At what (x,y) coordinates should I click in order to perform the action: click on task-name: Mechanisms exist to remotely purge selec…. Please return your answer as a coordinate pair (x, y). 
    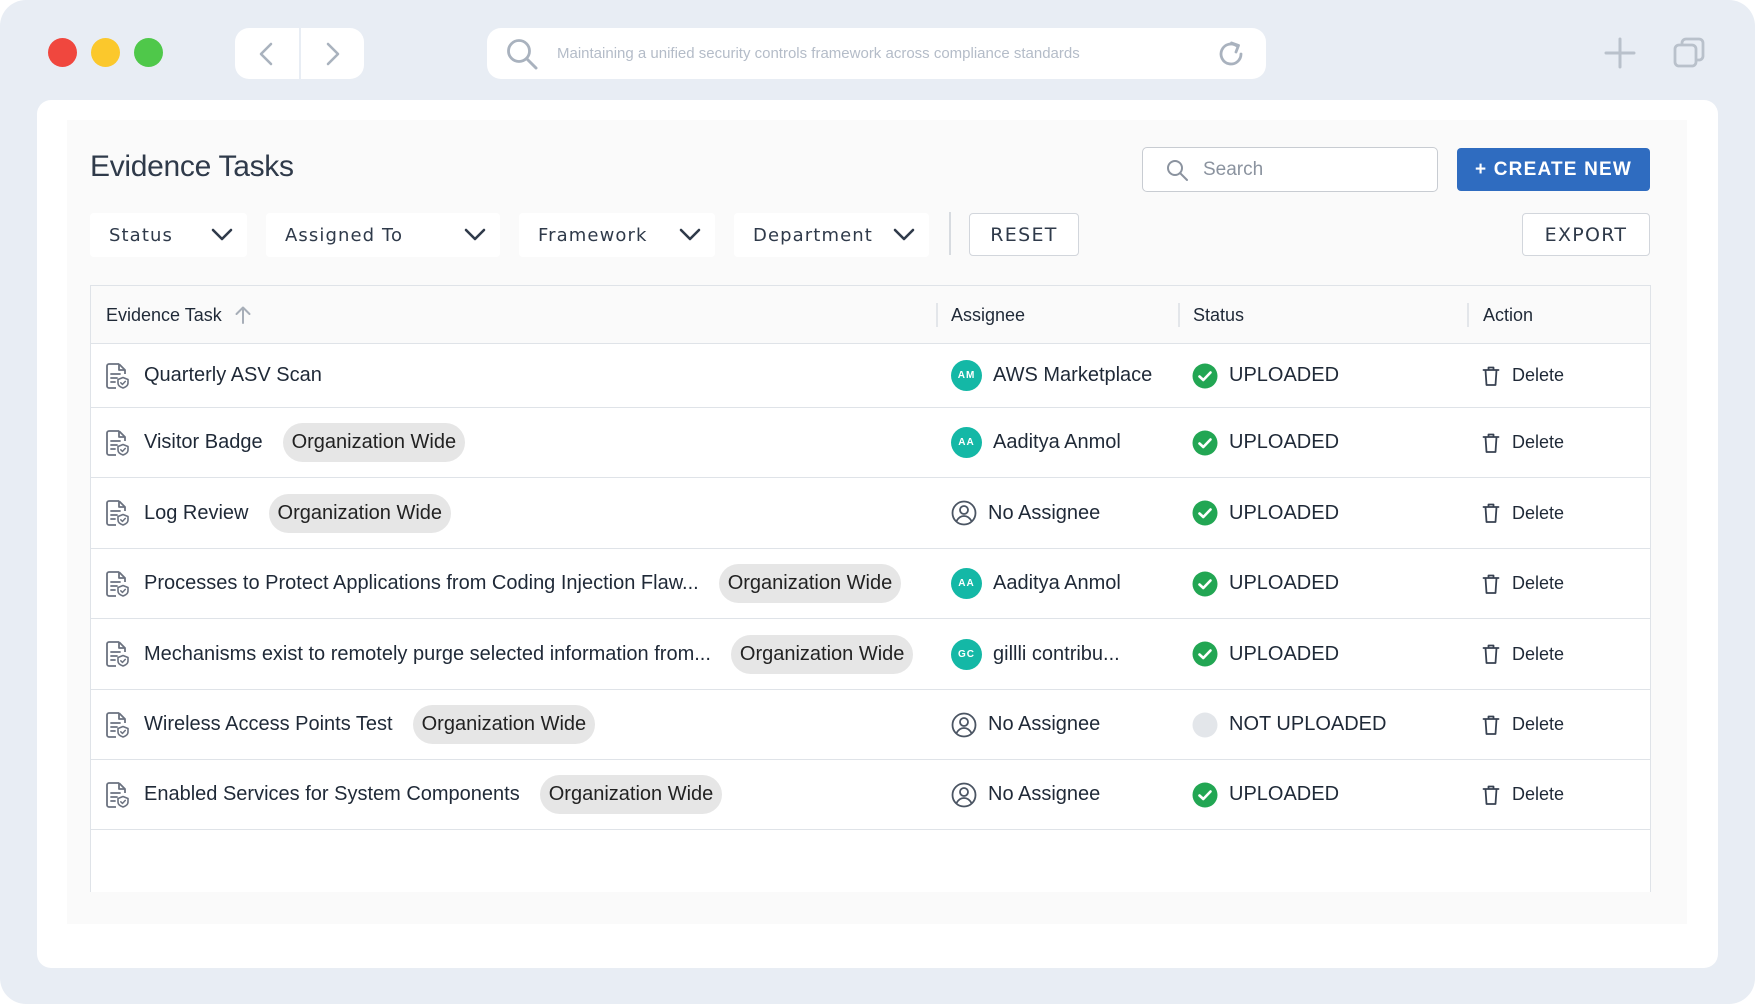
    Looking at the image, I should click on (427, 654).